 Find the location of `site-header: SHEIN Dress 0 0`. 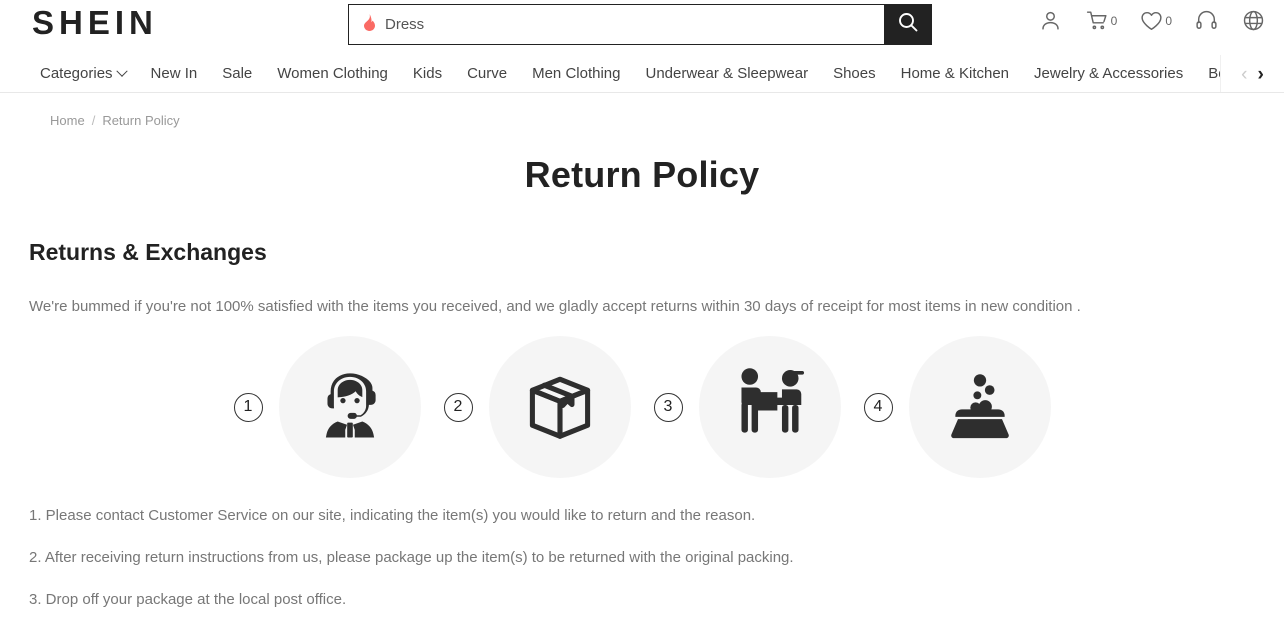

site-header: SHEIN Dress 0 0 is located at coordinates (642, 27).